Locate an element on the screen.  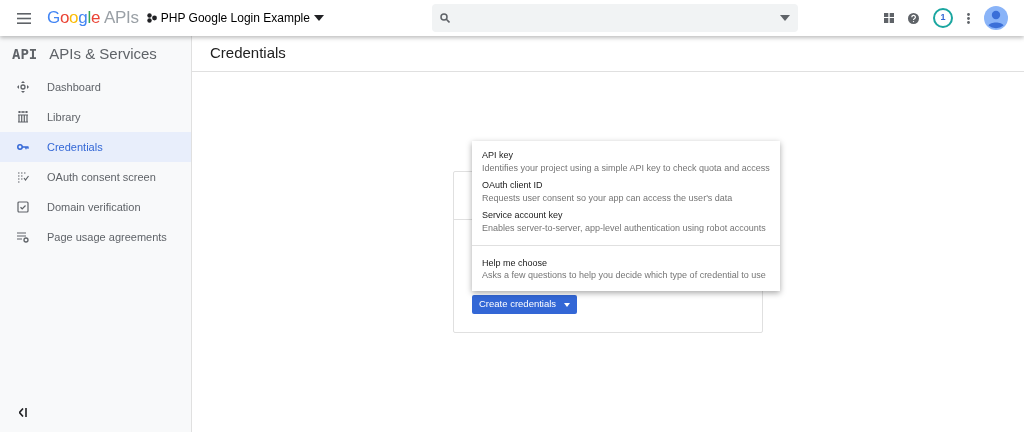
sidebar-item: OAuth consent screen is located at coordinates (95, 177).